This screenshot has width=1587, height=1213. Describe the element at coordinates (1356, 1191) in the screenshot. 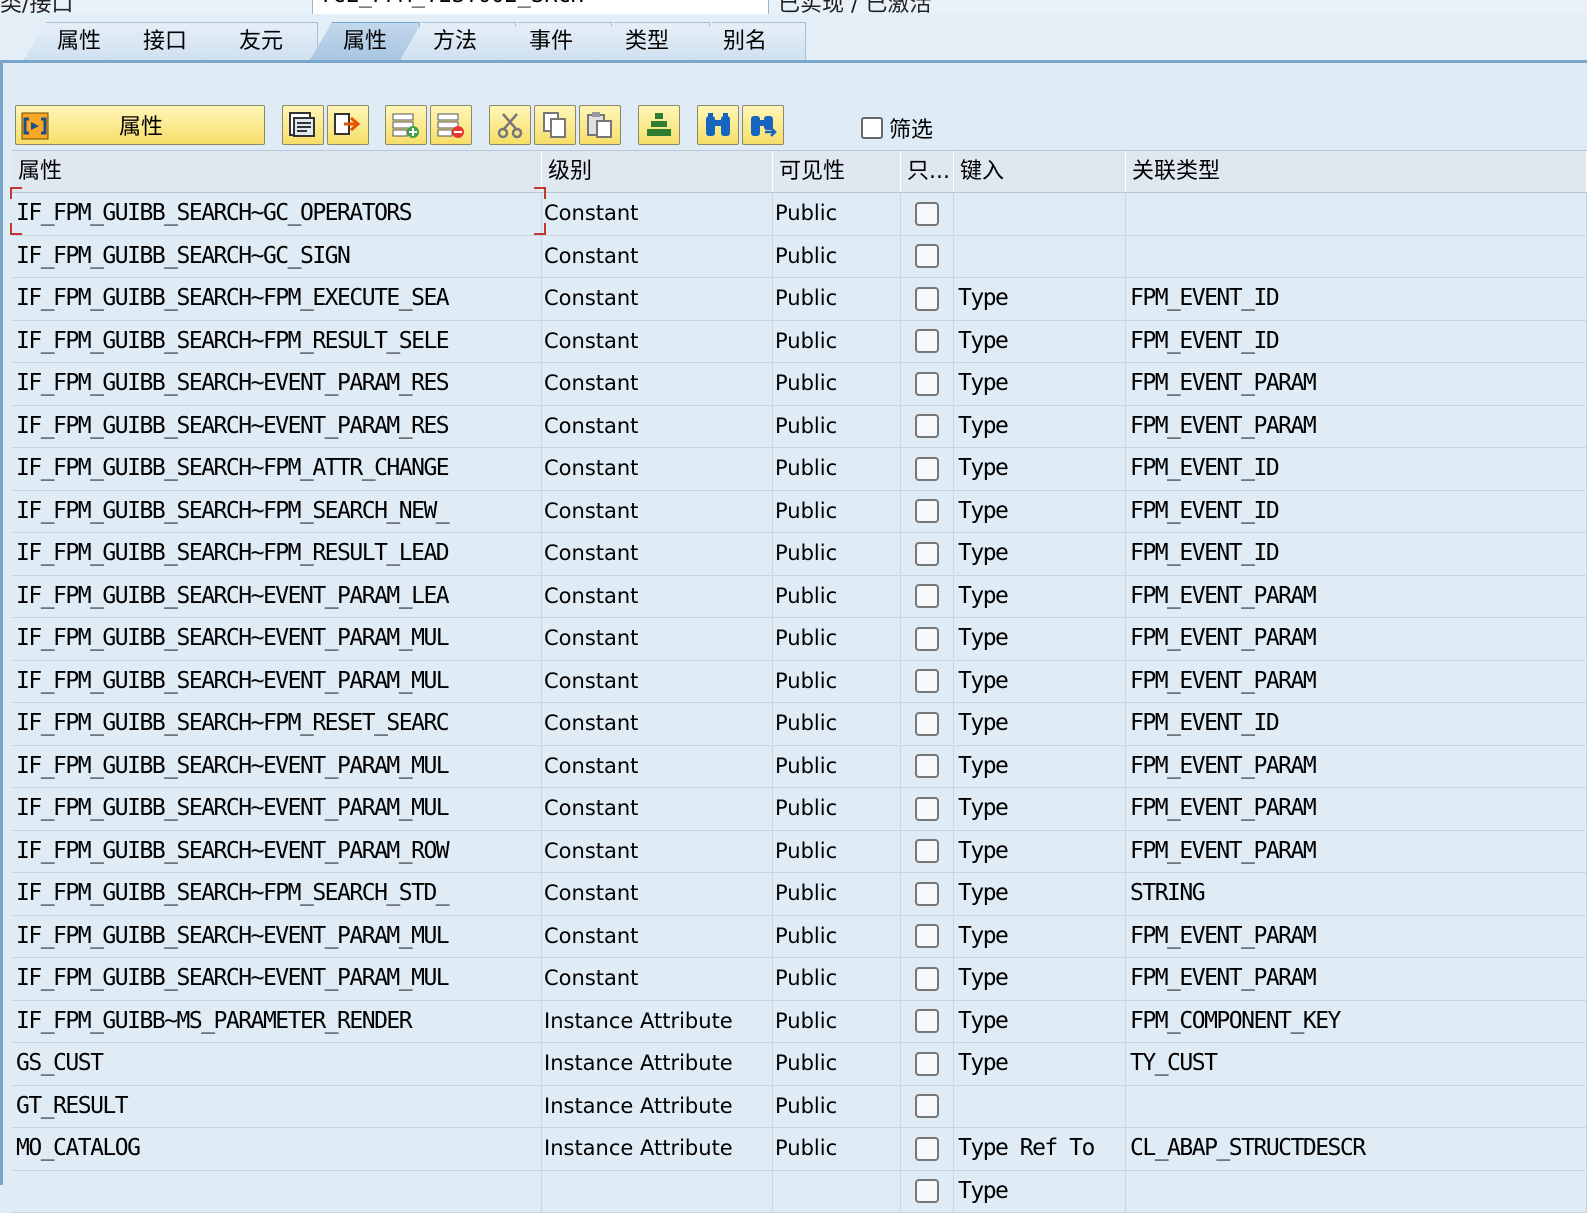

I see `associated-type-cell` at that location.